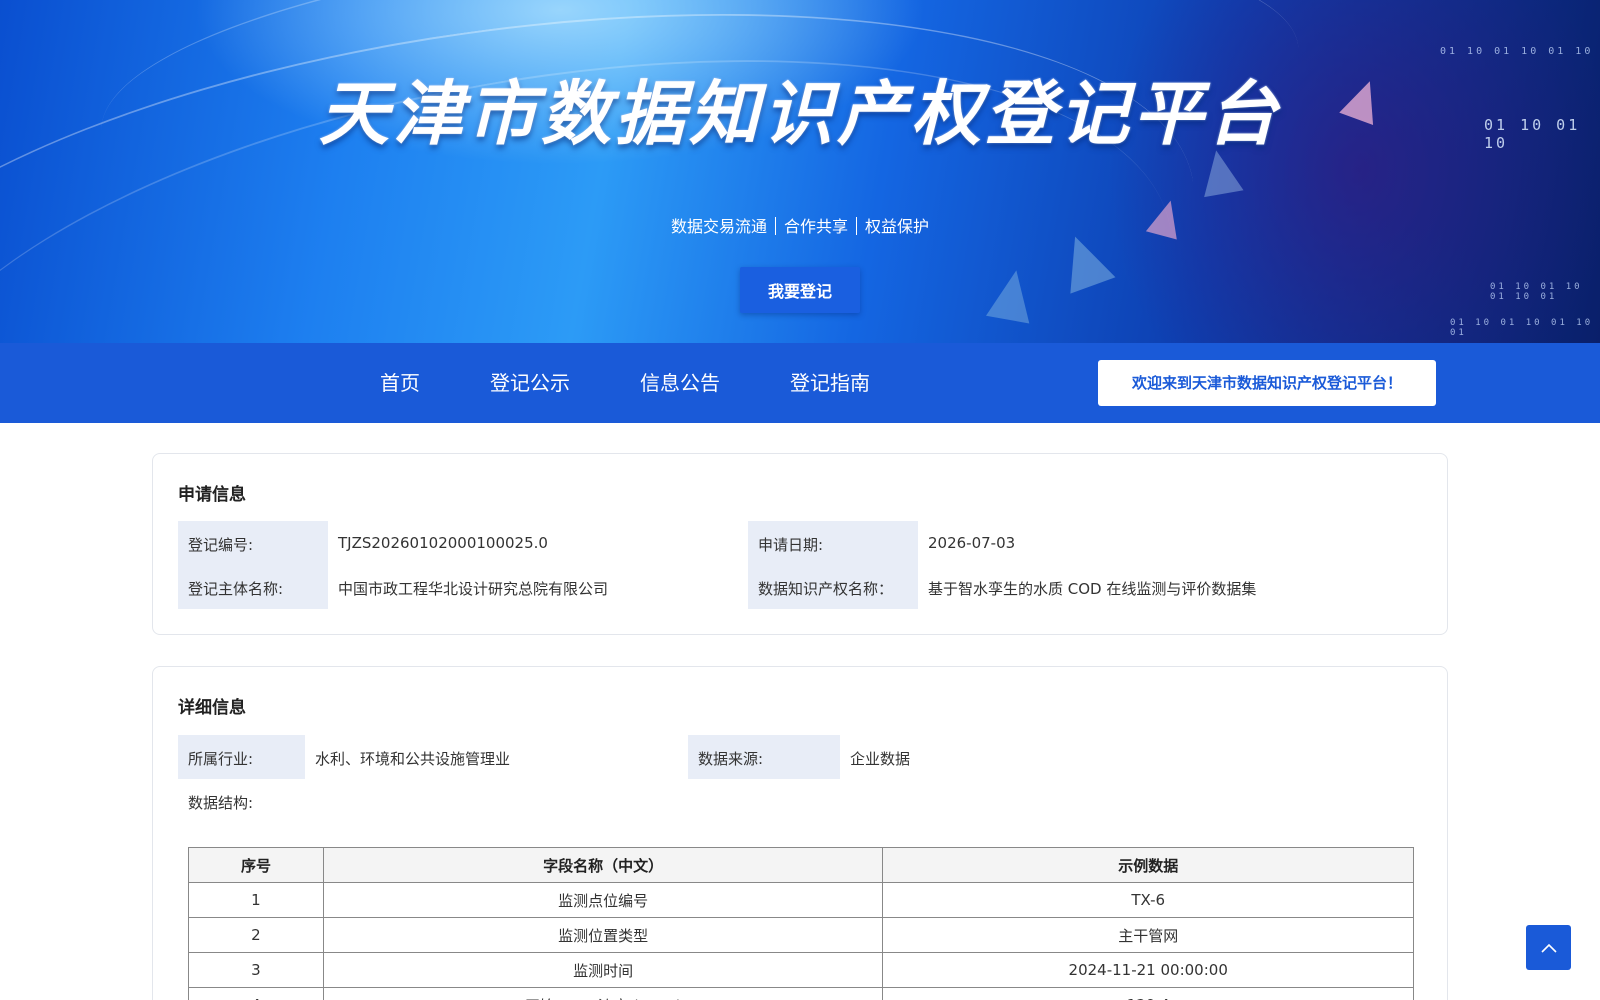 The height and width of the screenshot is (1000, 1600). I want to click on table-cell: 主干管网, so click(1148, 935).